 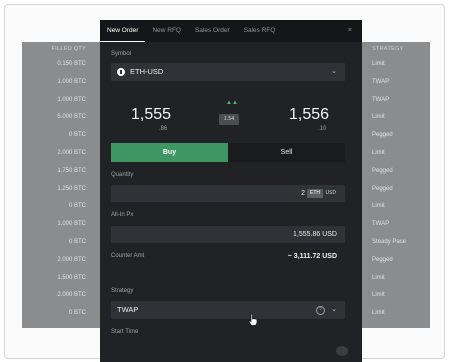 What do you see at coordinates (315, 234) in the screenshot?
I see `all-in-px-value: 1,555.86 USD` at bounding box center [315, 234].